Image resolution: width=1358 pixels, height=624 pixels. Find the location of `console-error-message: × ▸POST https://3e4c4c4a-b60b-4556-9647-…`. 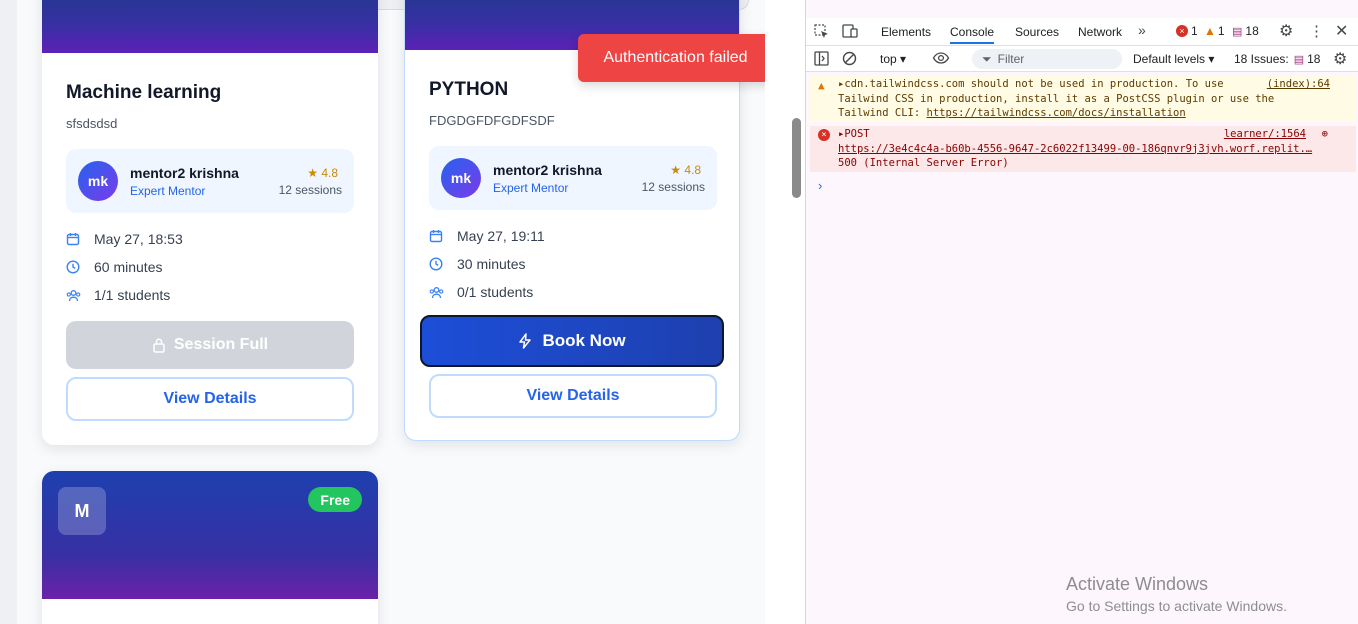

console-error-message: × ▸POST https://3e4c4c4a-b60b-4556-9647-… is located at coordinates (1083, 149).